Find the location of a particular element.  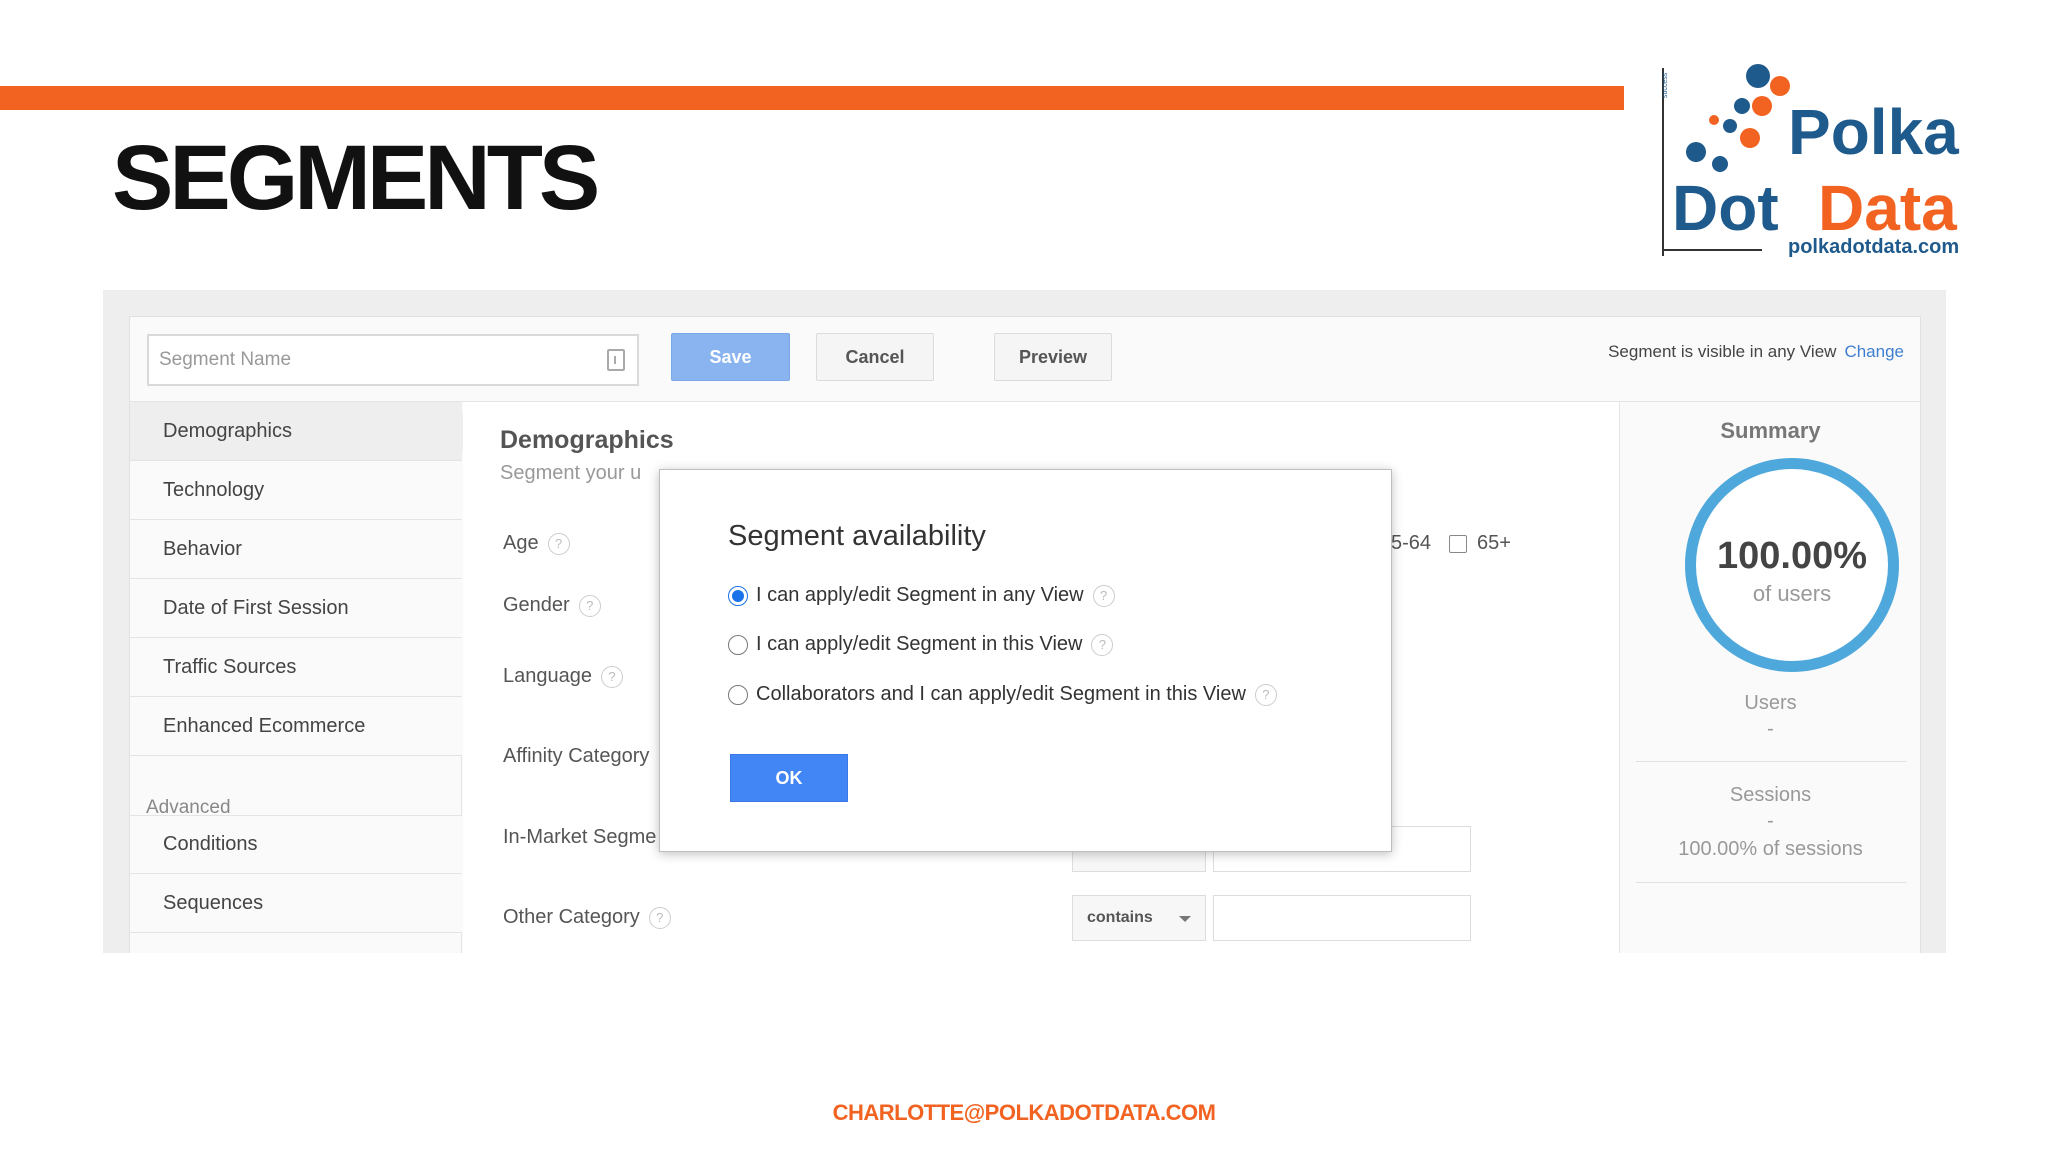

sidebar-item-label: Conditions is located at coordinates (210, 844).